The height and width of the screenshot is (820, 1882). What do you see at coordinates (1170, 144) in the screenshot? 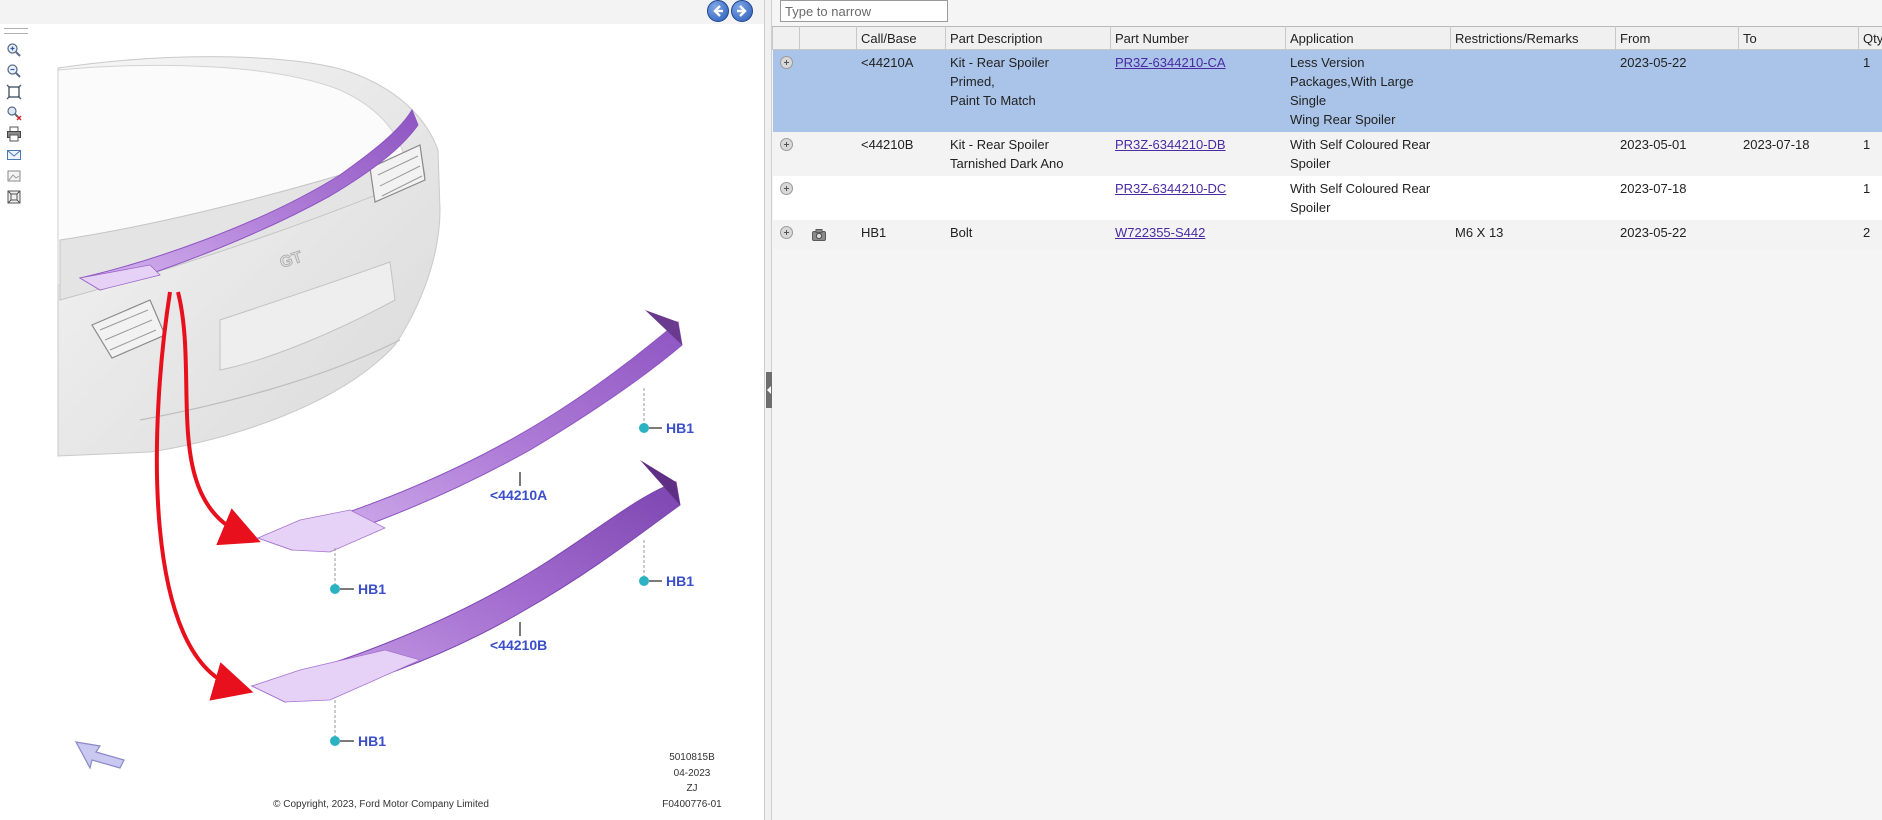
I see `part-number-link: PR3Z-6344210-DB` at bounding box center [1170, 144].